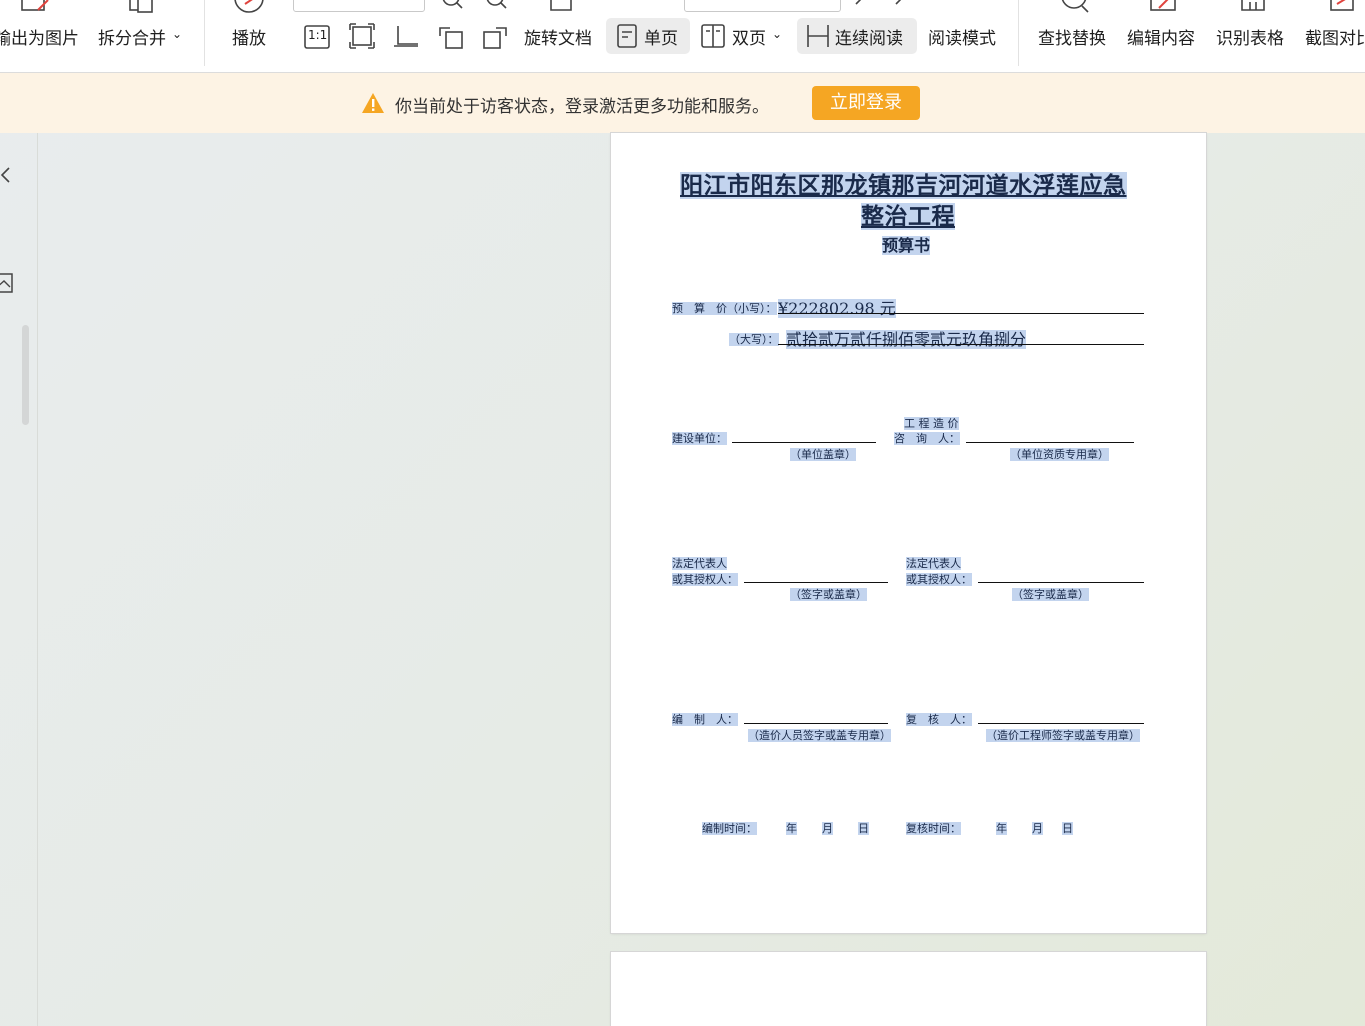 The width and height of the screenshot is (1365, 1026). Describe the element at coordinates (627, 36) in the screenshot. I see `single-page-icon` at that location.